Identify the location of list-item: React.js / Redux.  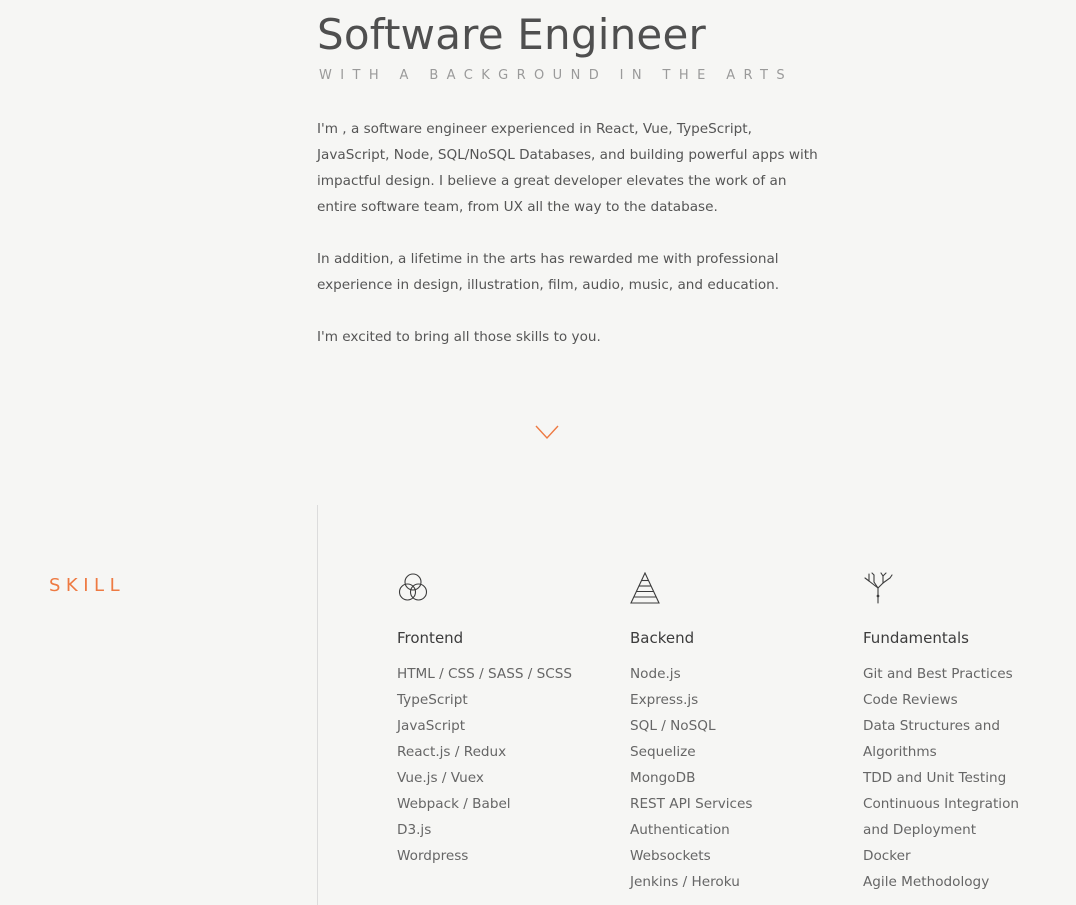
(452, 752).